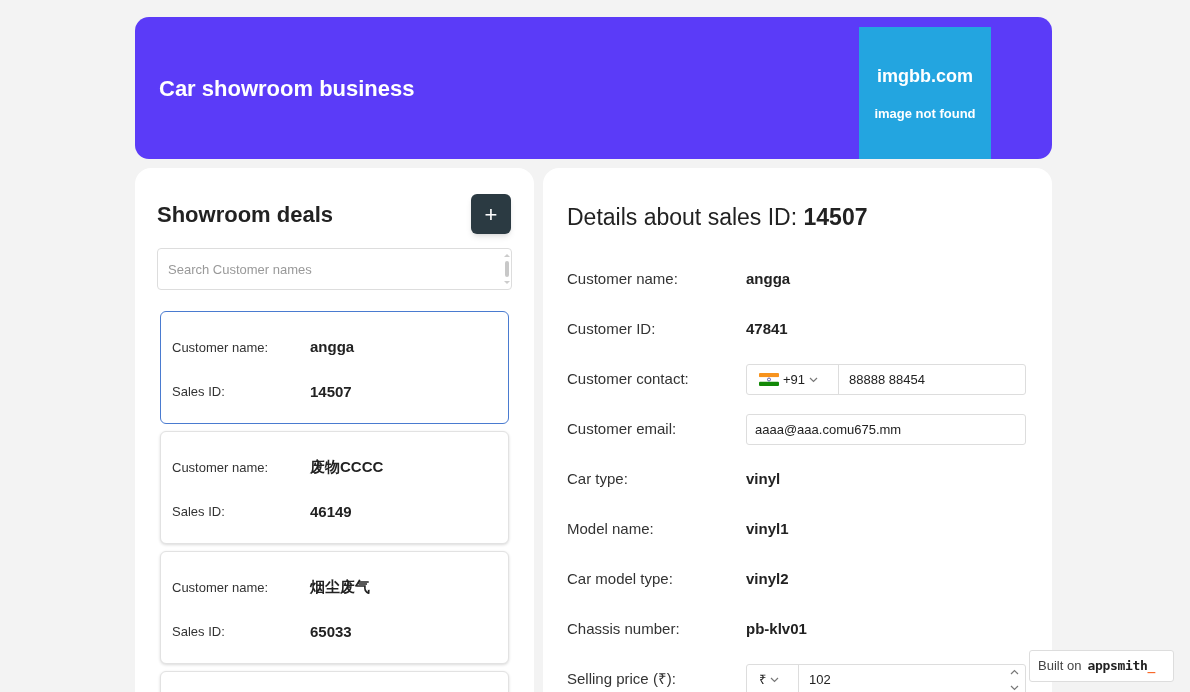 This screenshot has height=692, width=1190. Describe the element at coordinates (334, 269) in the screenshot. I see `search-field: Search Customer names` at that location.